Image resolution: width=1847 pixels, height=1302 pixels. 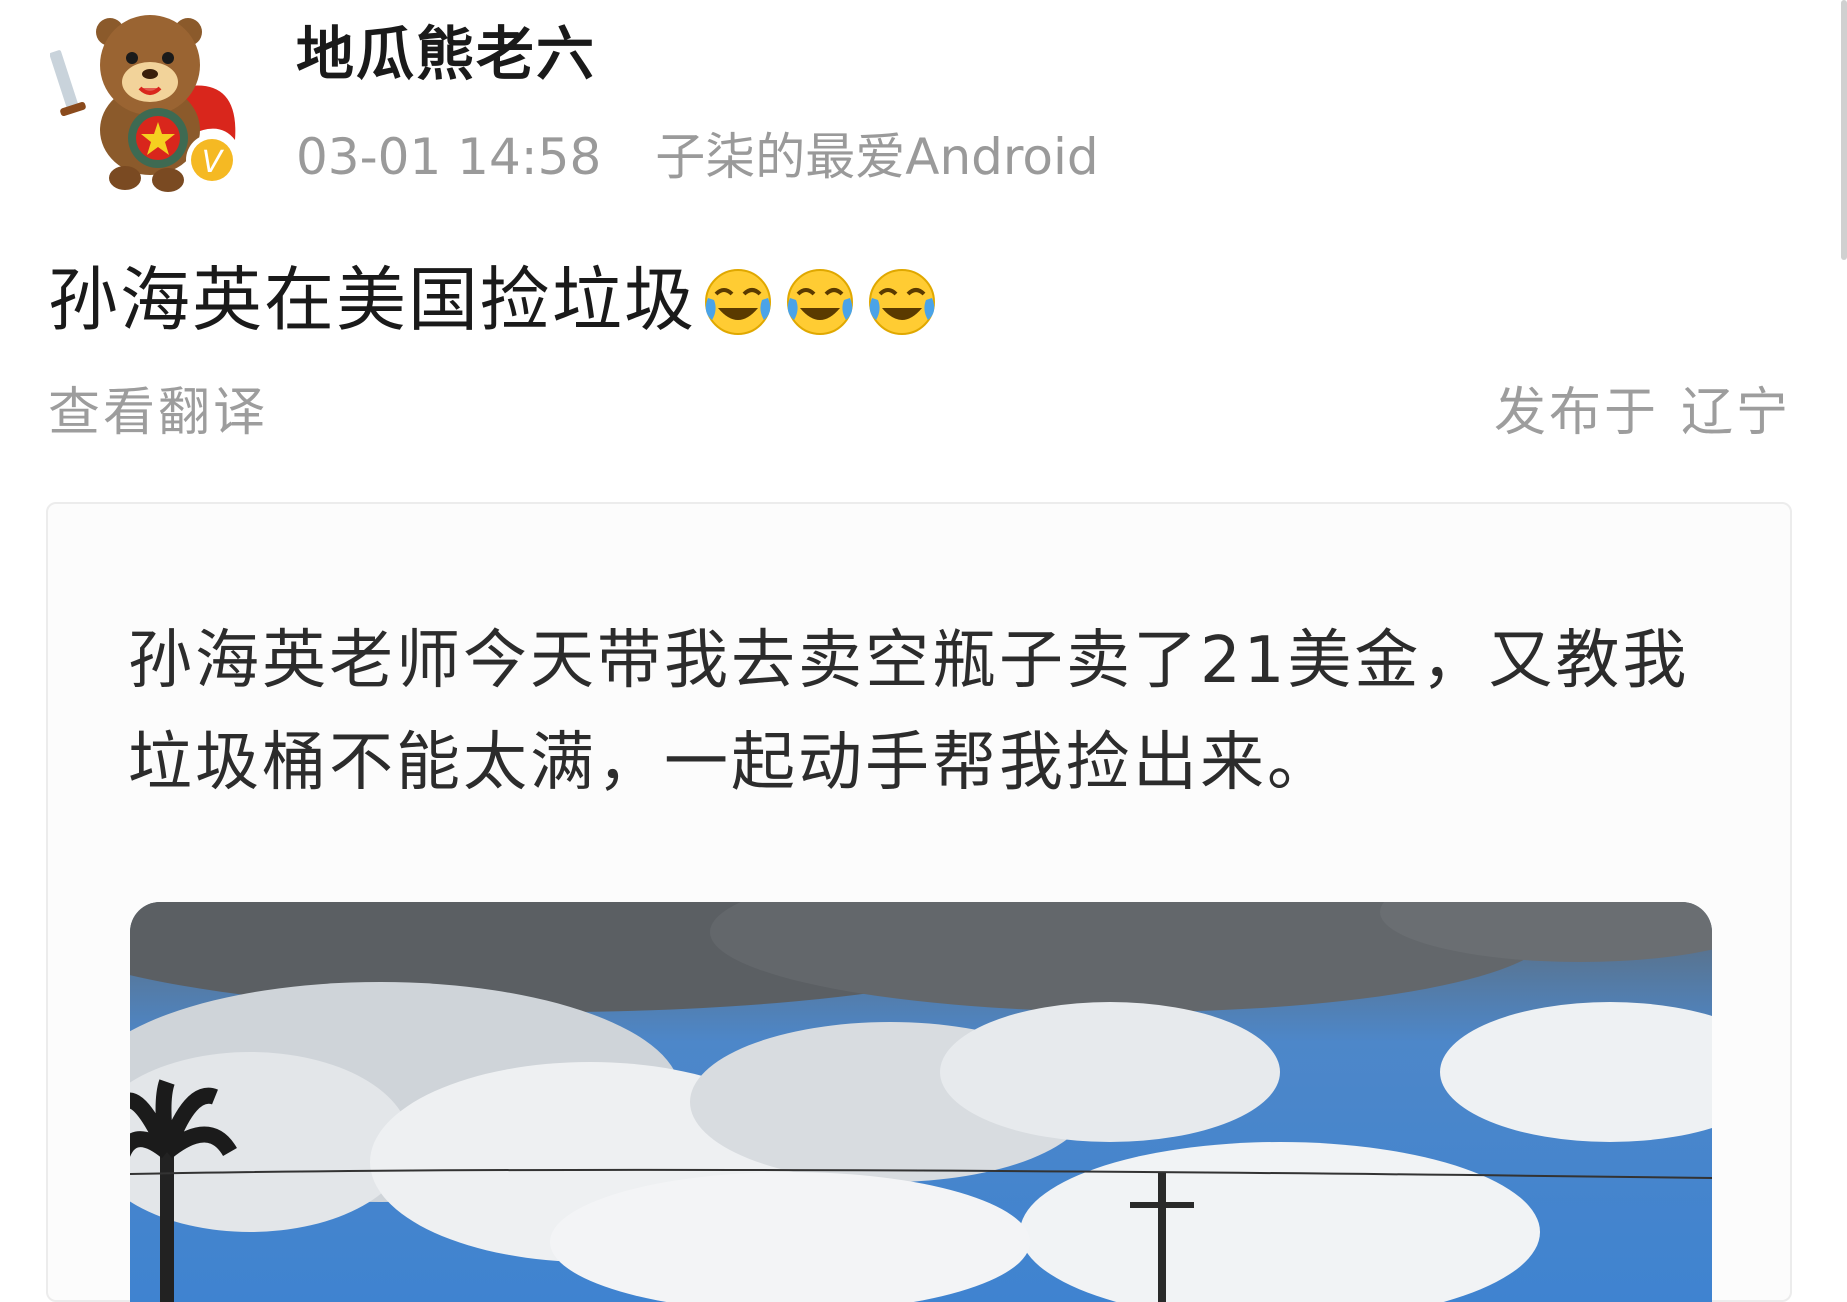 I want to click on username: 地瓜熊老六, so click(x=446, y=54).